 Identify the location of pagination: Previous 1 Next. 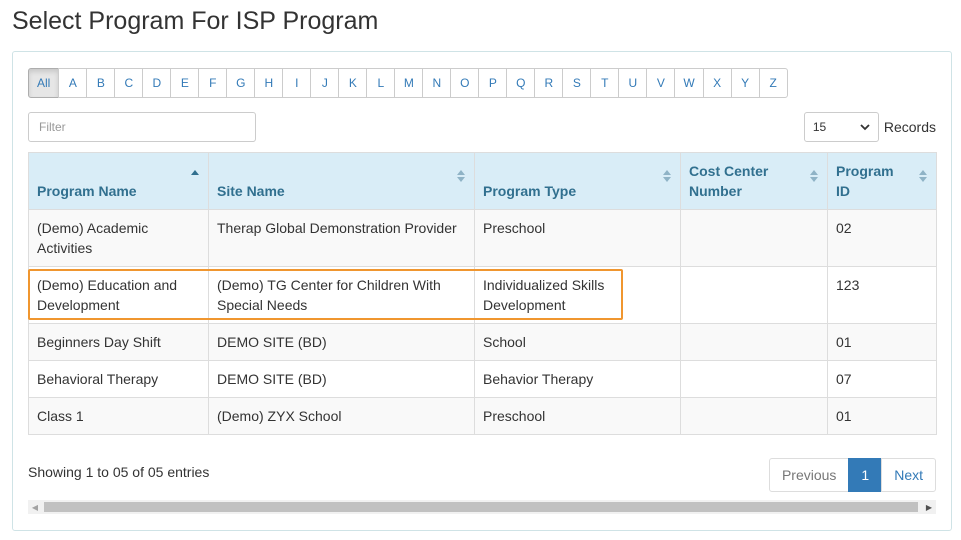
(852, 475).